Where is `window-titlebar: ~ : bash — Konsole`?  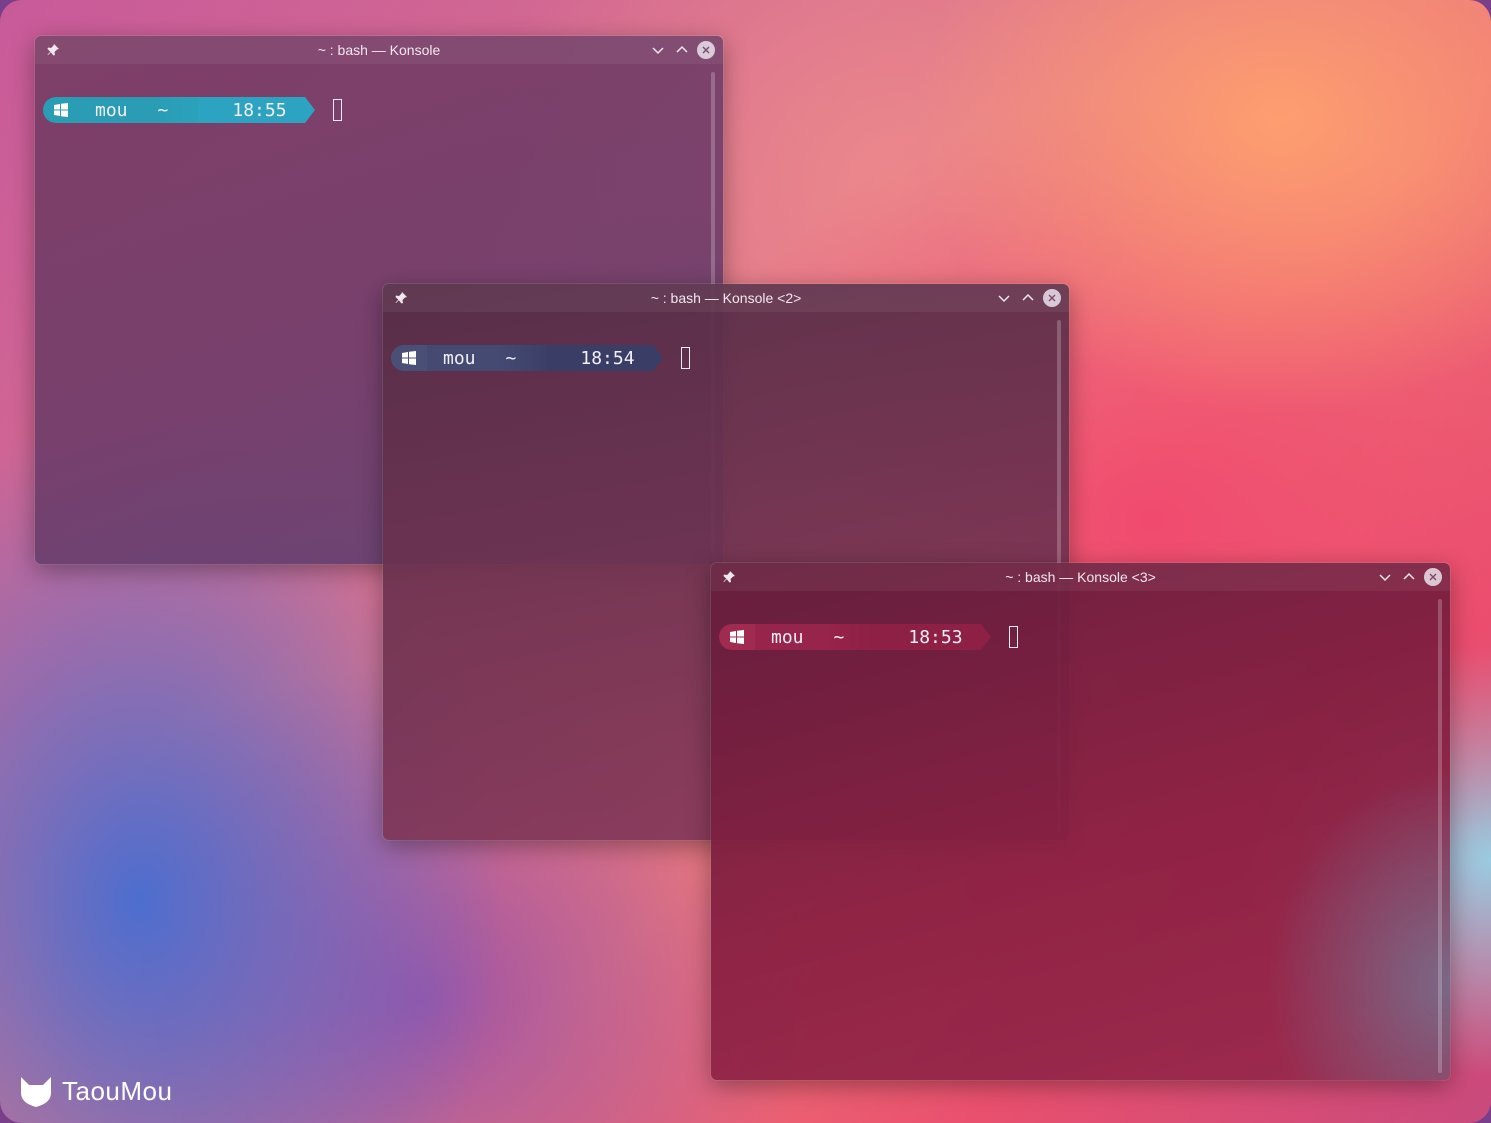
window-titlebar: ~ : bash — Konsole is located at coordinates (379, 50).